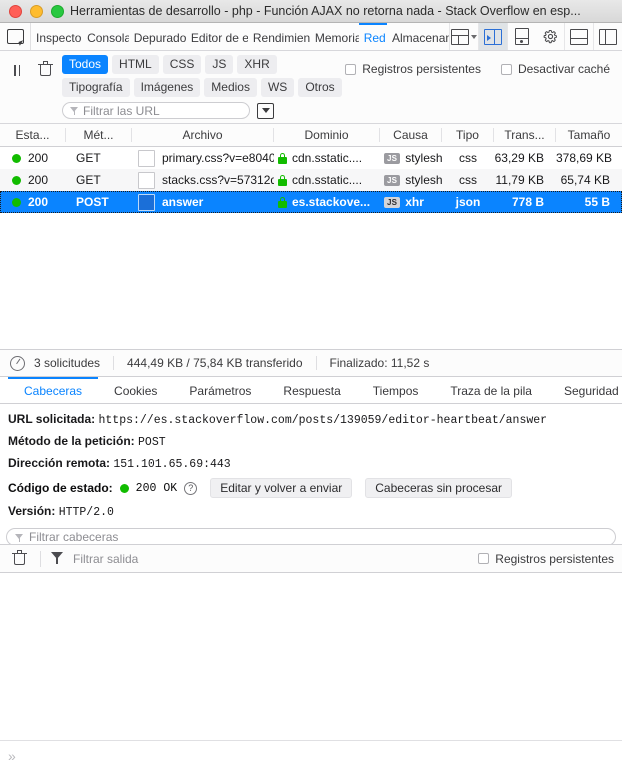 The height and width of the screenshot is (771, 622). I want to click on columns-dropdown-button, so click(265, 110).